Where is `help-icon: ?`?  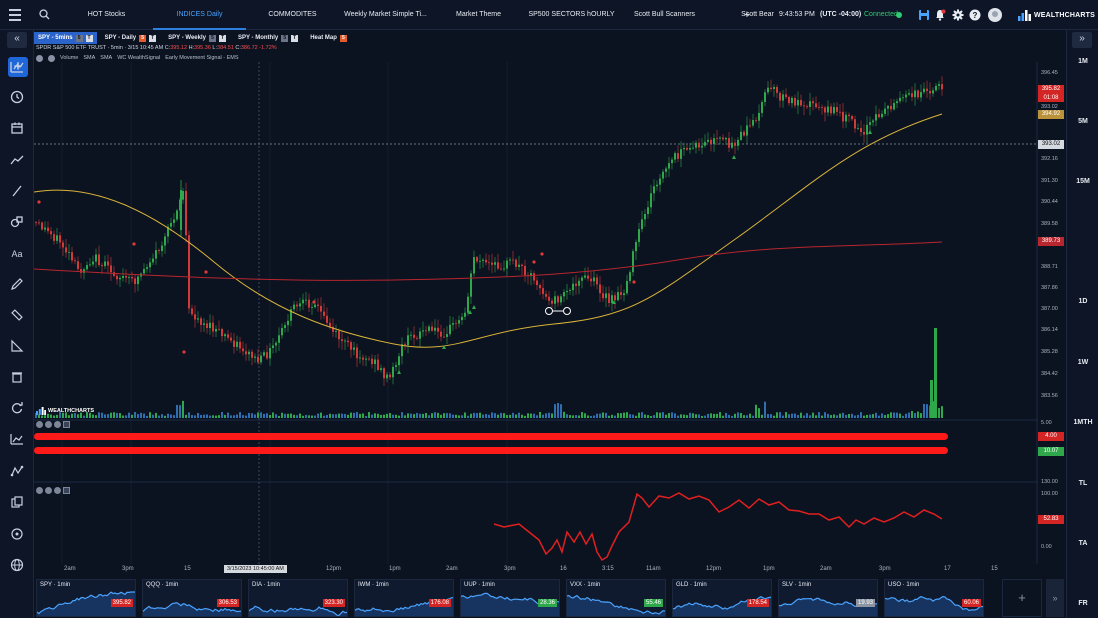 help-icon: ? is located at coordinates (975, 15).